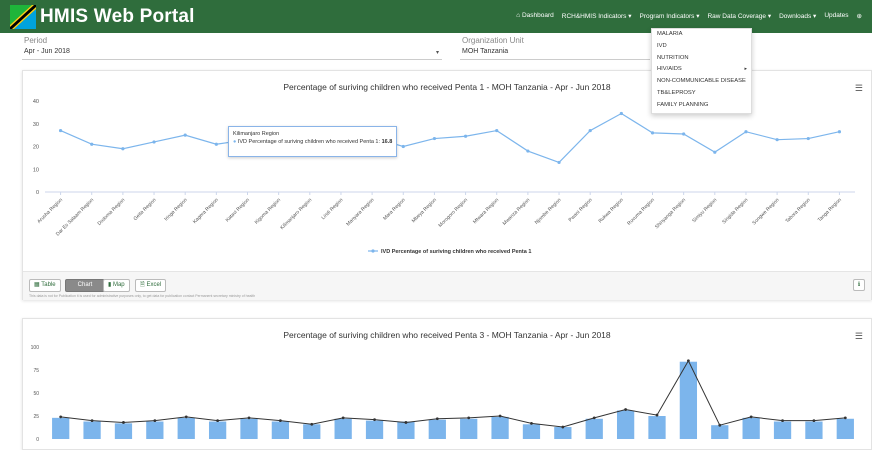  I want to click on period-select: Apr - Jun 2018, so click(47, 51).